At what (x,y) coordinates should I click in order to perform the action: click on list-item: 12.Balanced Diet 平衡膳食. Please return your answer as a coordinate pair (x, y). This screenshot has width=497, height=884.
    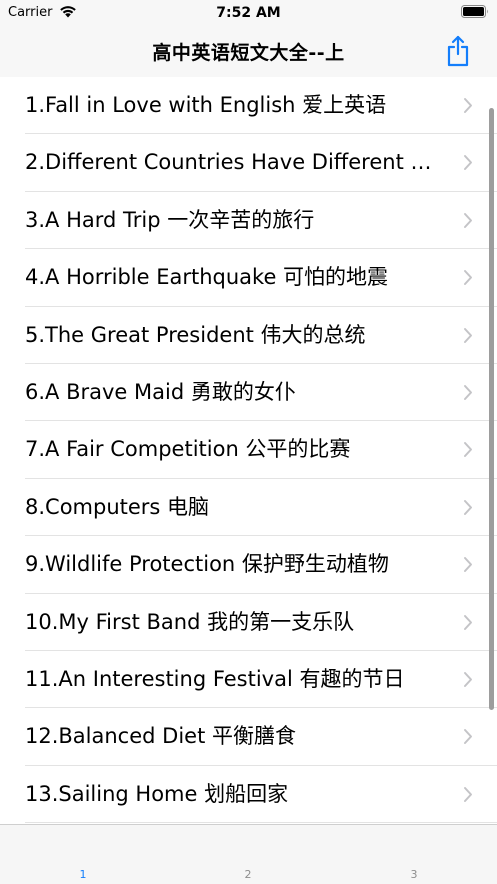
    Looking at the image, I should click on (248, 737).